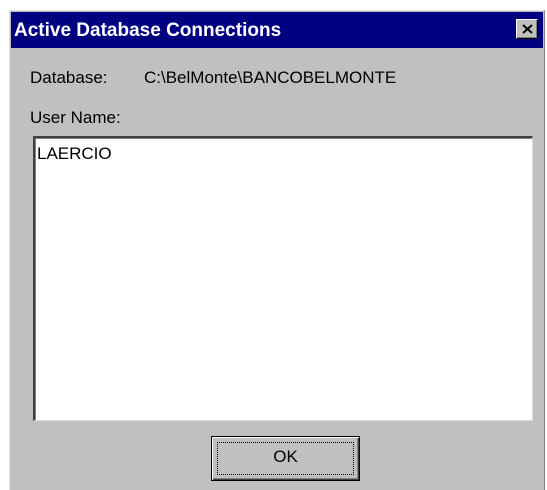 This screenshot has height=490, width=547. What do you see at coordinates (270, 77) in the screenshot?
I see `database-path: C:\BelMonte\BANCOBELMONTE` at bounding box center [270, 77].